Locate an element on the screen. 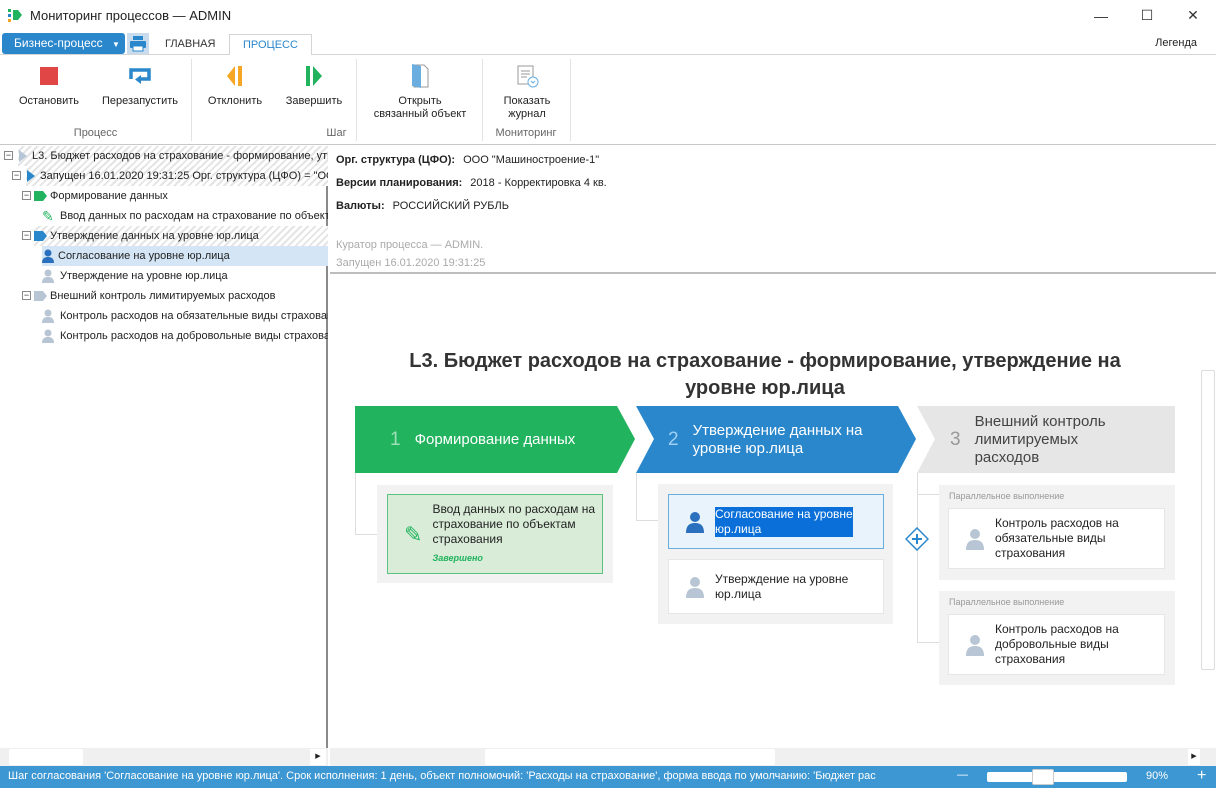 This screenshot has width=1216, height=788. tree-horizontal-scrollbar: ▶ is located at coordinates (164, 757).